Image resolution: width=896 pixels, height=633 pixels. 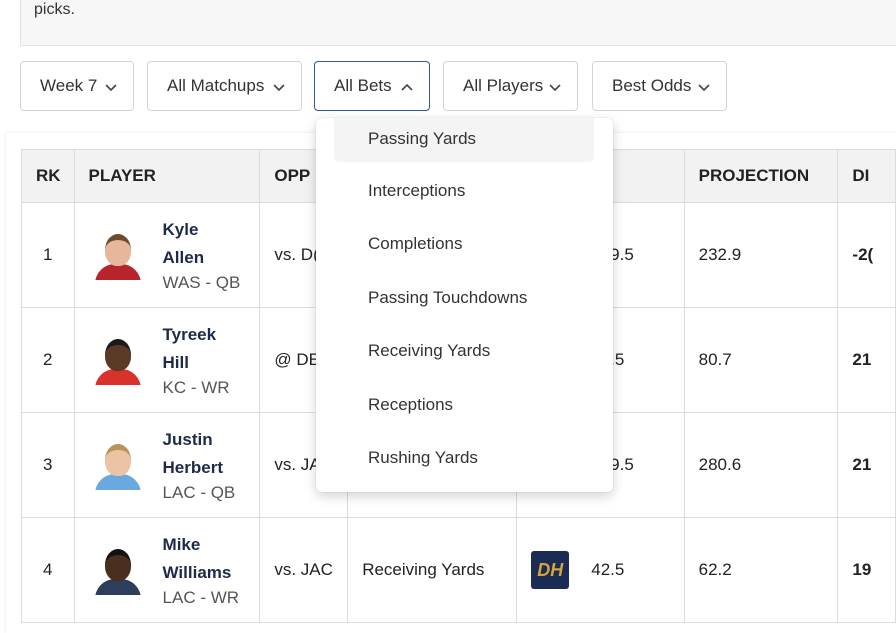 I want to click on player-filter-label: All Players, so click(x=503, y=85).